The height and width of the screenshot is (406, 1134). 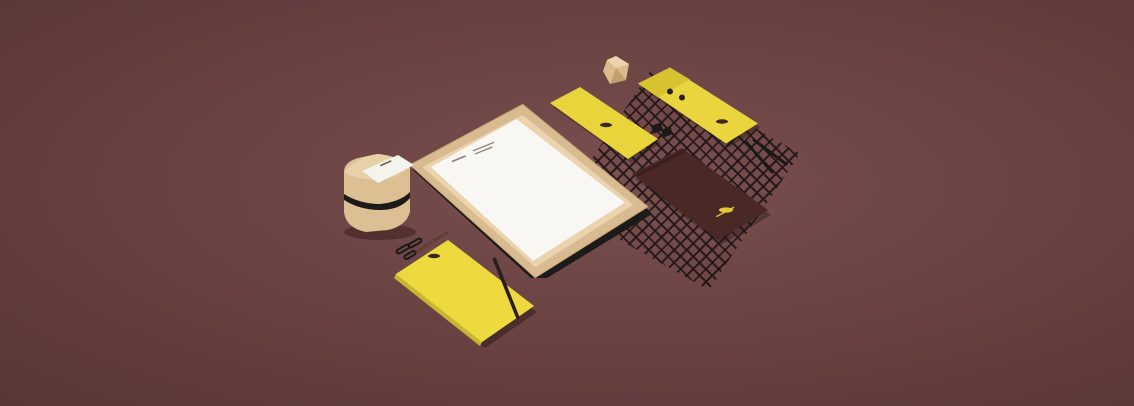 What do you see at coordinates (606, 125) in the screenshot?
I see `logo-mark` at bounding box center [606, 125].